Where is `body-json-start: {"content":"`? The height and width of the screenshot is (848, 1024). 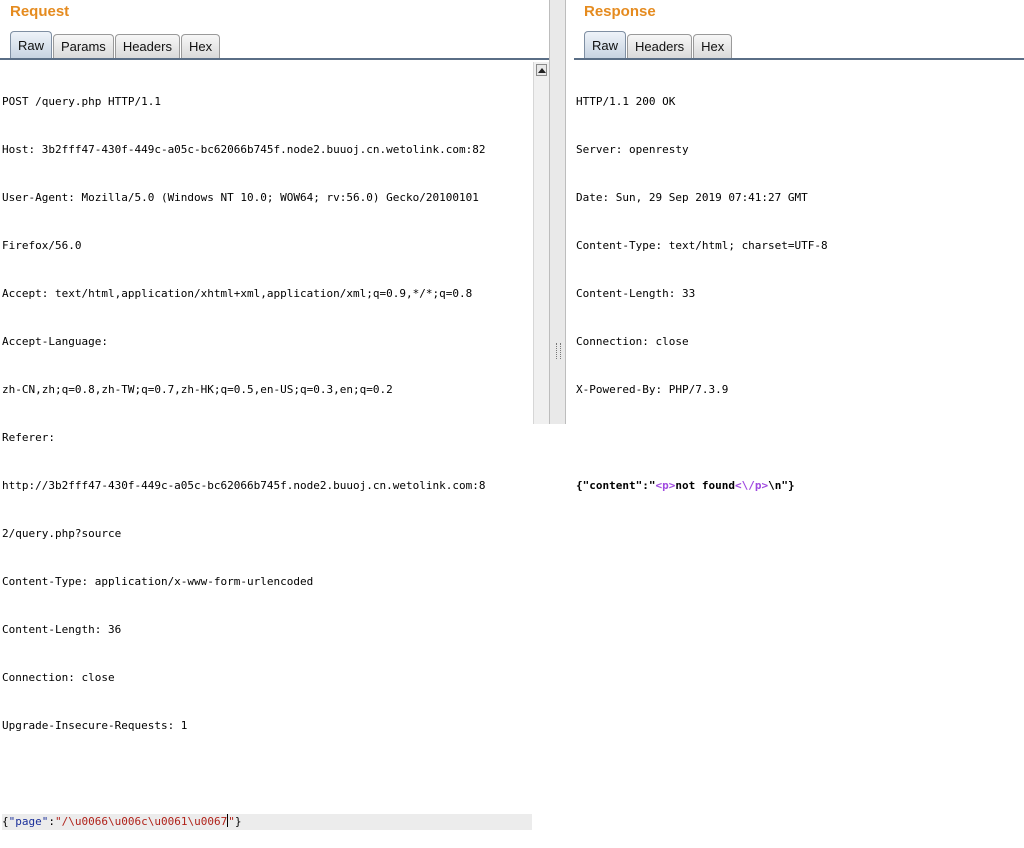
body-json-start: {"content":" is located at coordinates (616, 485).